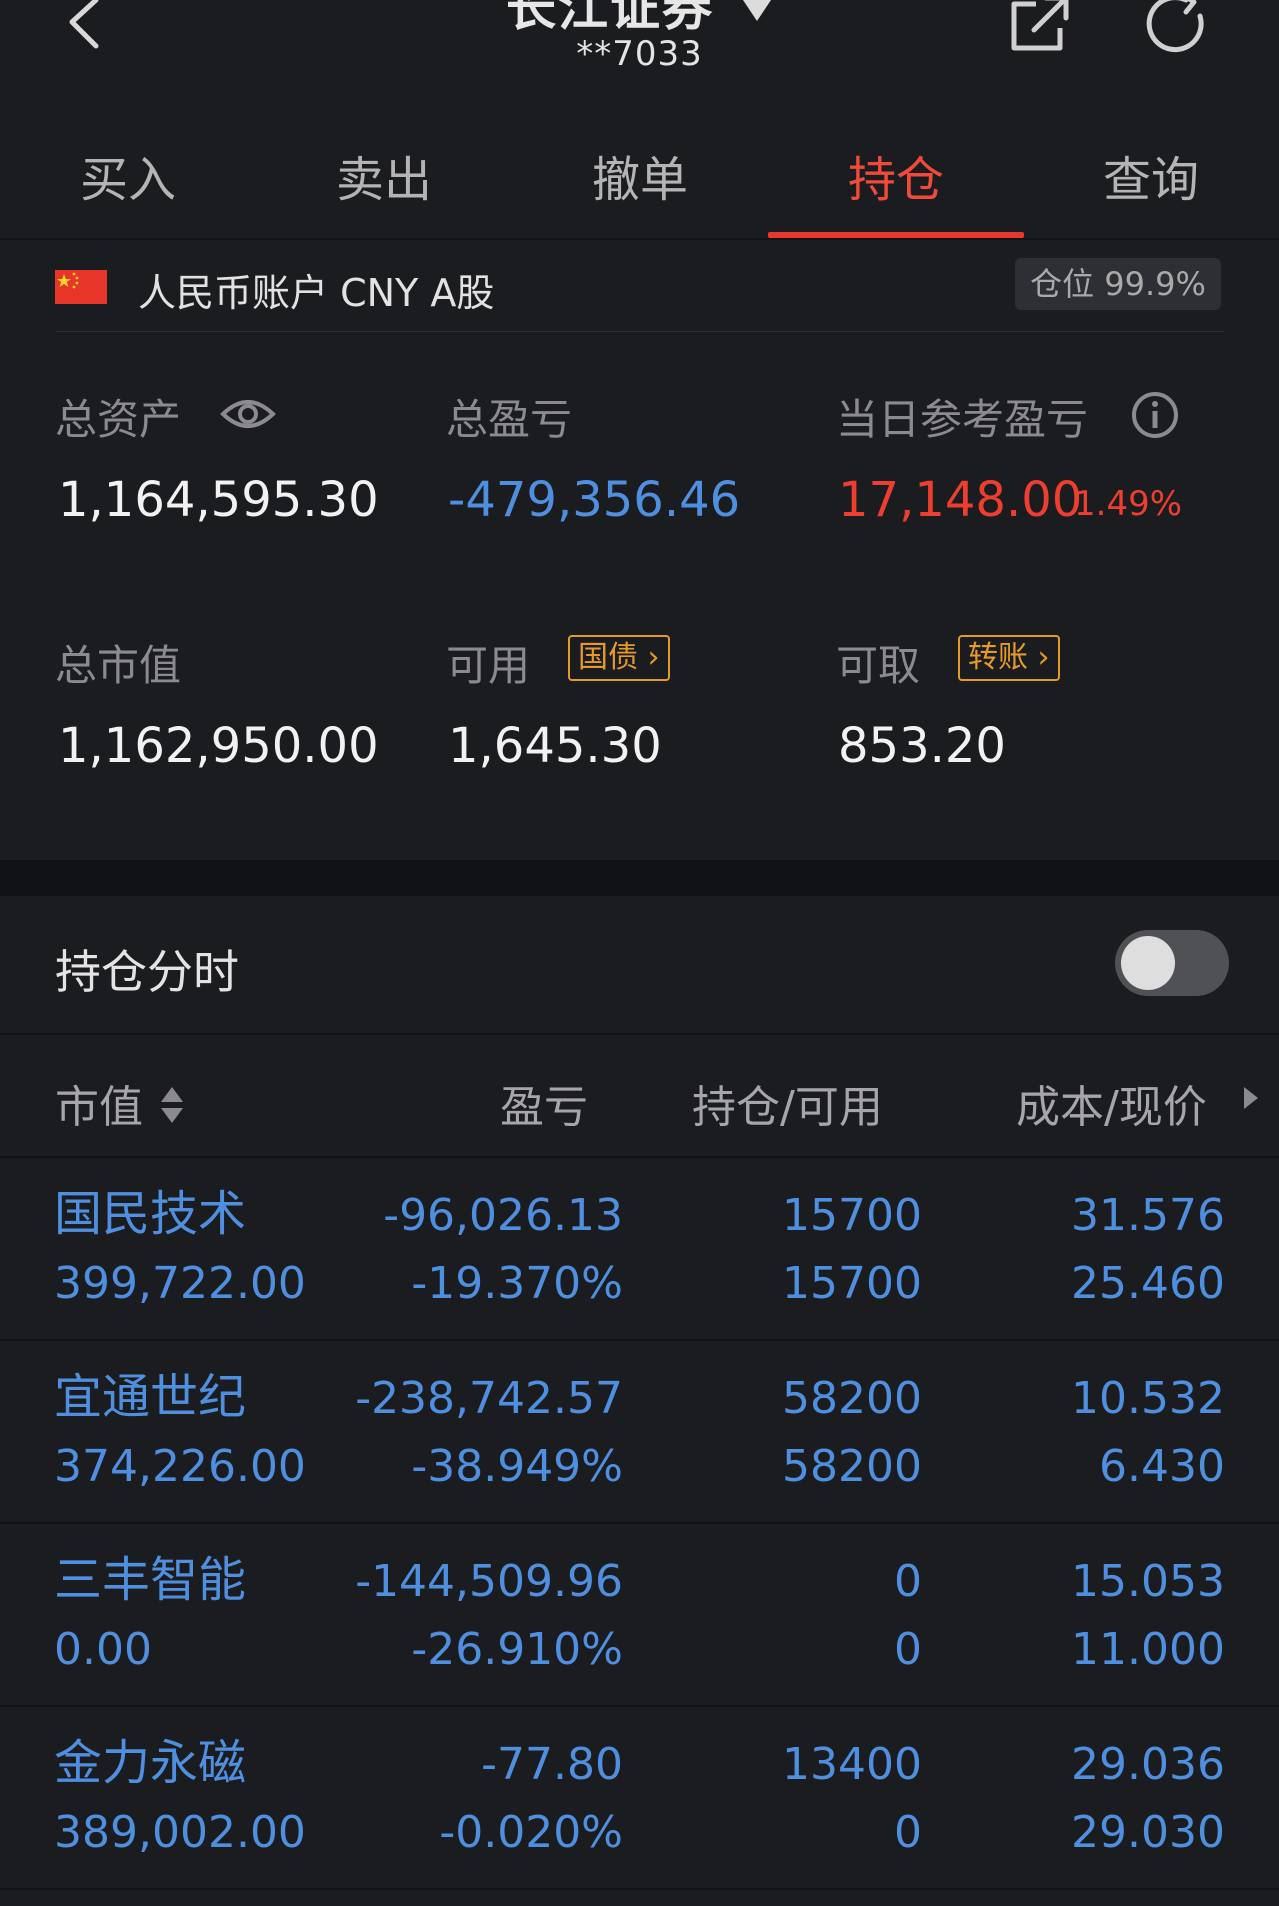  Describe the element at coordinates (1148, 1764) in the screenshot. I see `stock-cost: 29.036` at that location.